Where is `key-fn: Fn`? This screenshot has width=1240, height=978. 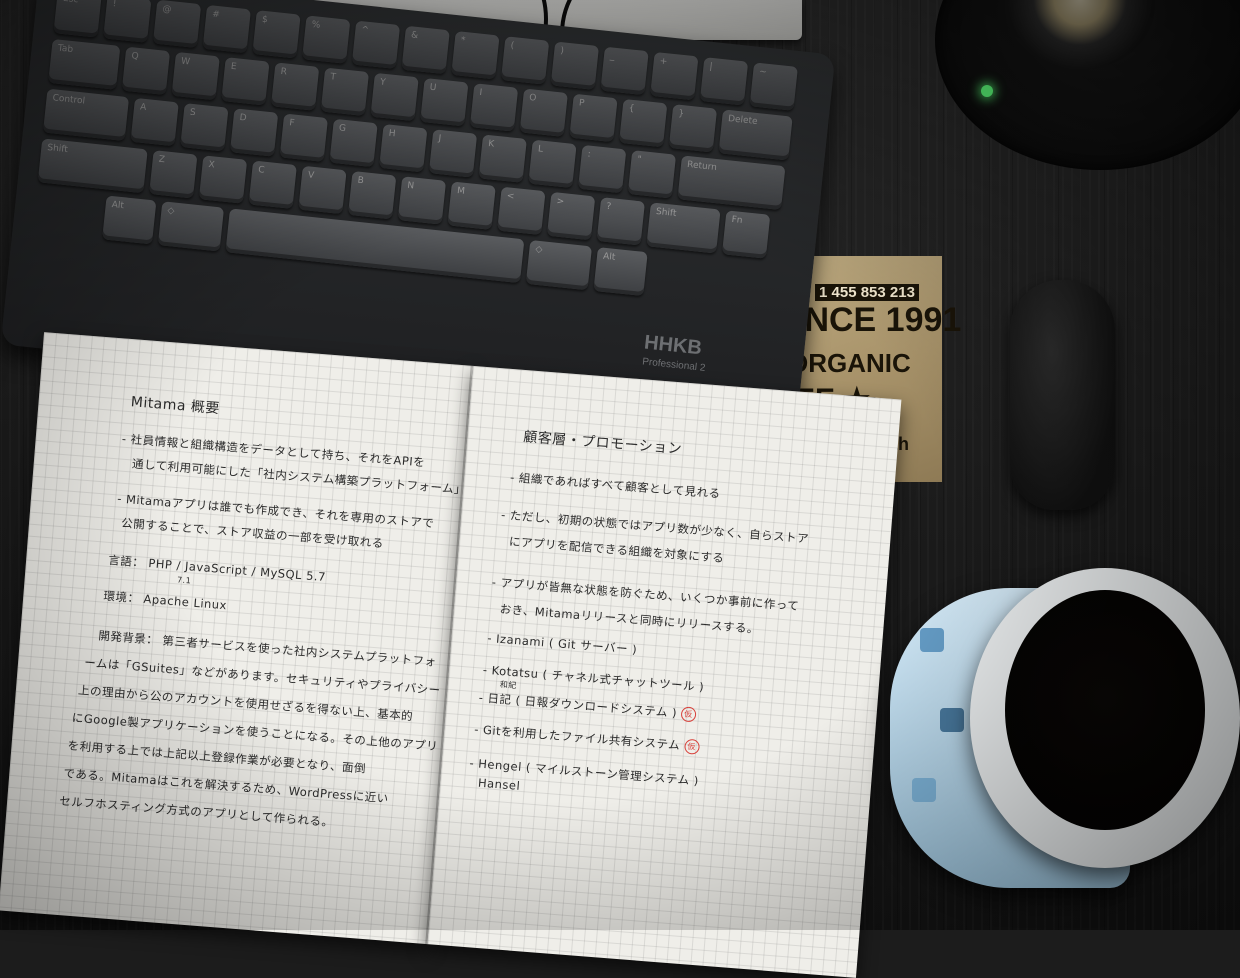 key-fn: Fn is located at coordinates (746, 234).